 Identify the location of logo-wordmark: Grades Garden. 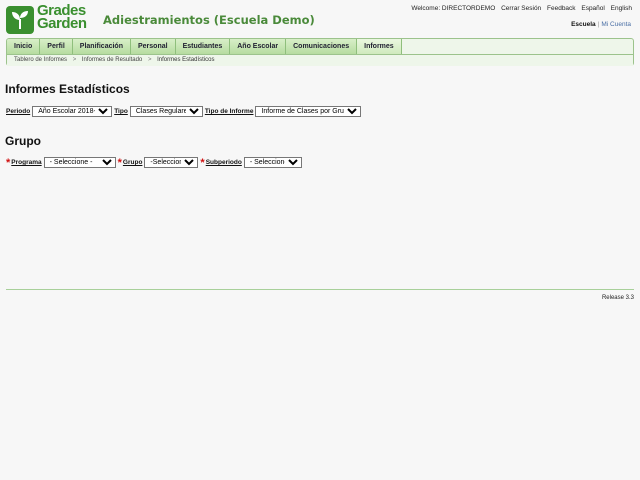
(62, 17).